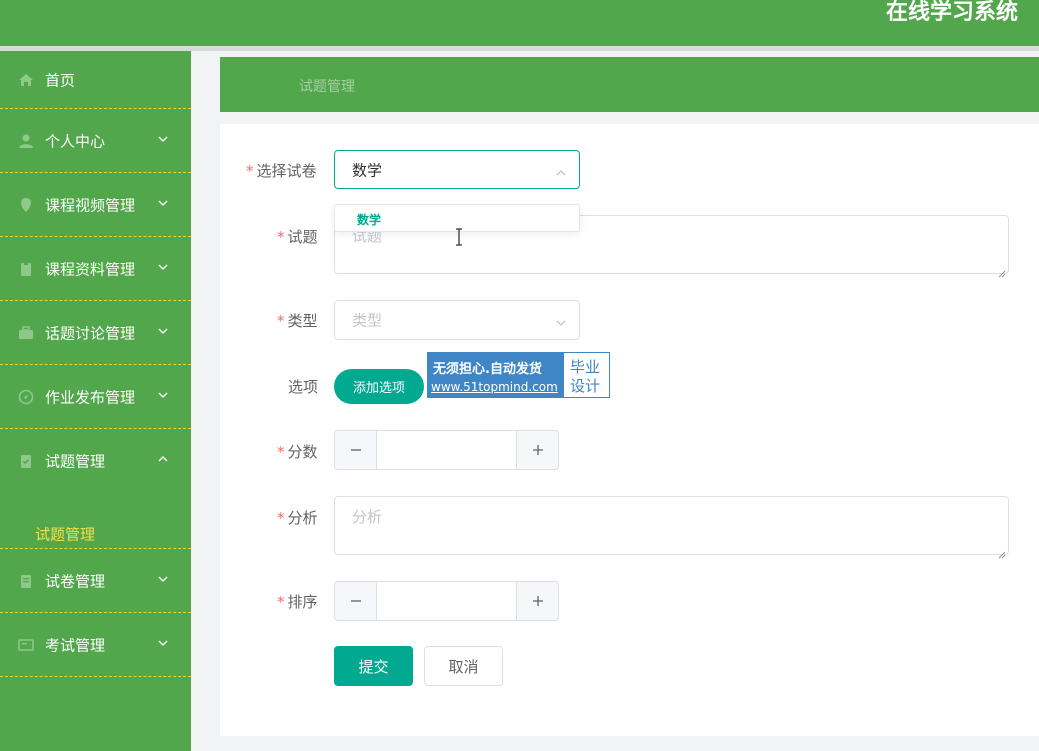 The image size is (1039, 751). What do you see at coordinates (75, 645) in the screenshot?
I see `sidebar-item-label: 考试管理` at bounding box center [75, 645].